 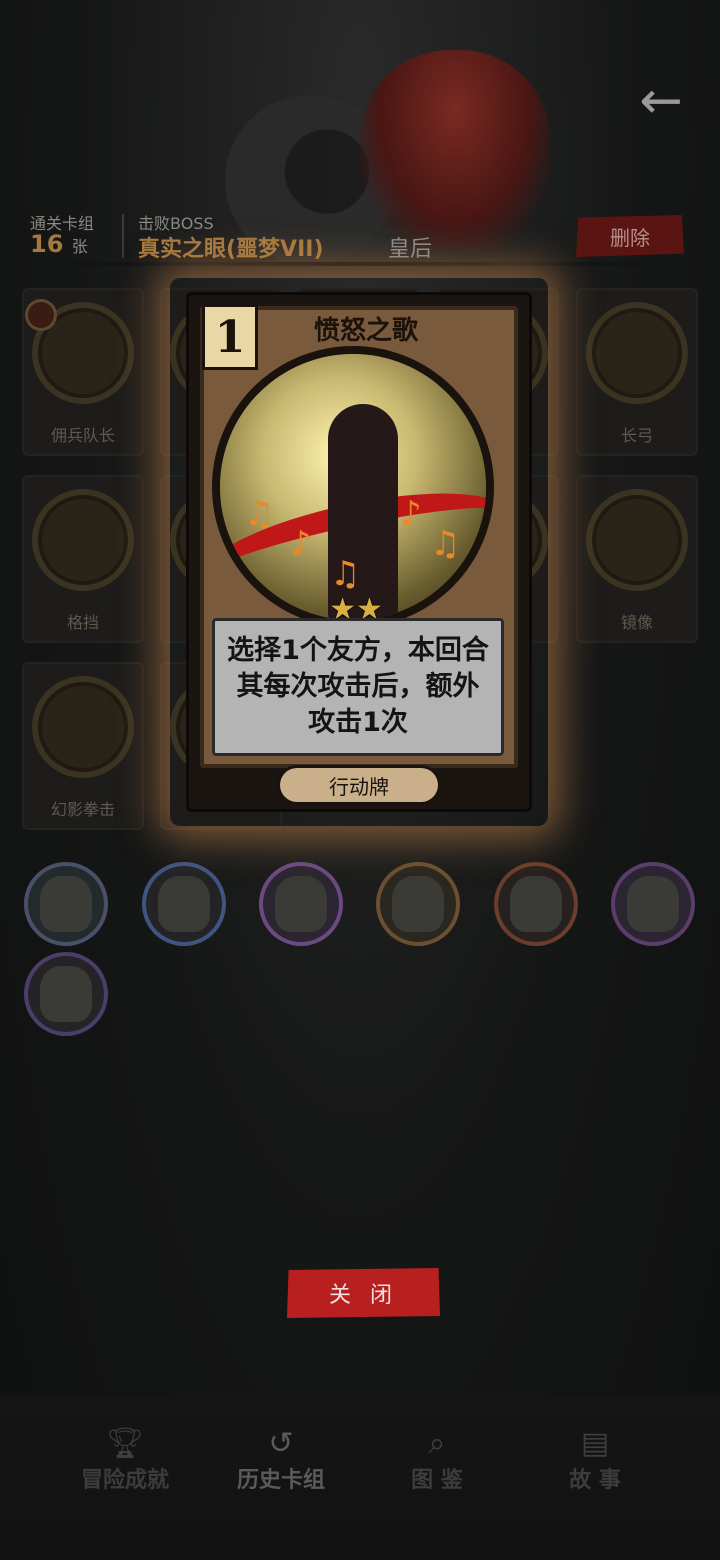 What do you see at coordinates (280, 1480) in the screenshot?
I see `nav-label: 历史卡组` at bounding box center [280, 1480].